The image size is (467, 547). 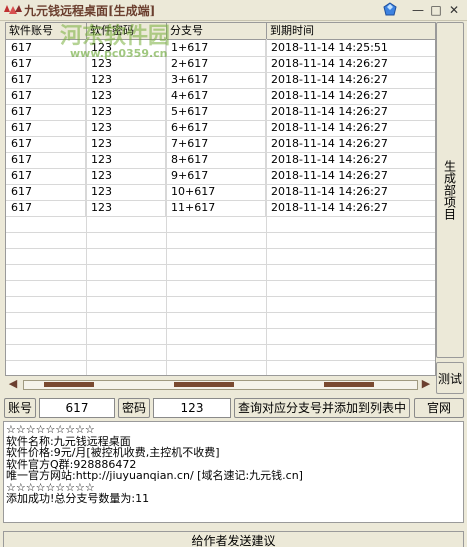 What do you see at coordinates (216, 160) in the screenshot?
I see `table-cell: 8+617` at bounding box center [216, 160].